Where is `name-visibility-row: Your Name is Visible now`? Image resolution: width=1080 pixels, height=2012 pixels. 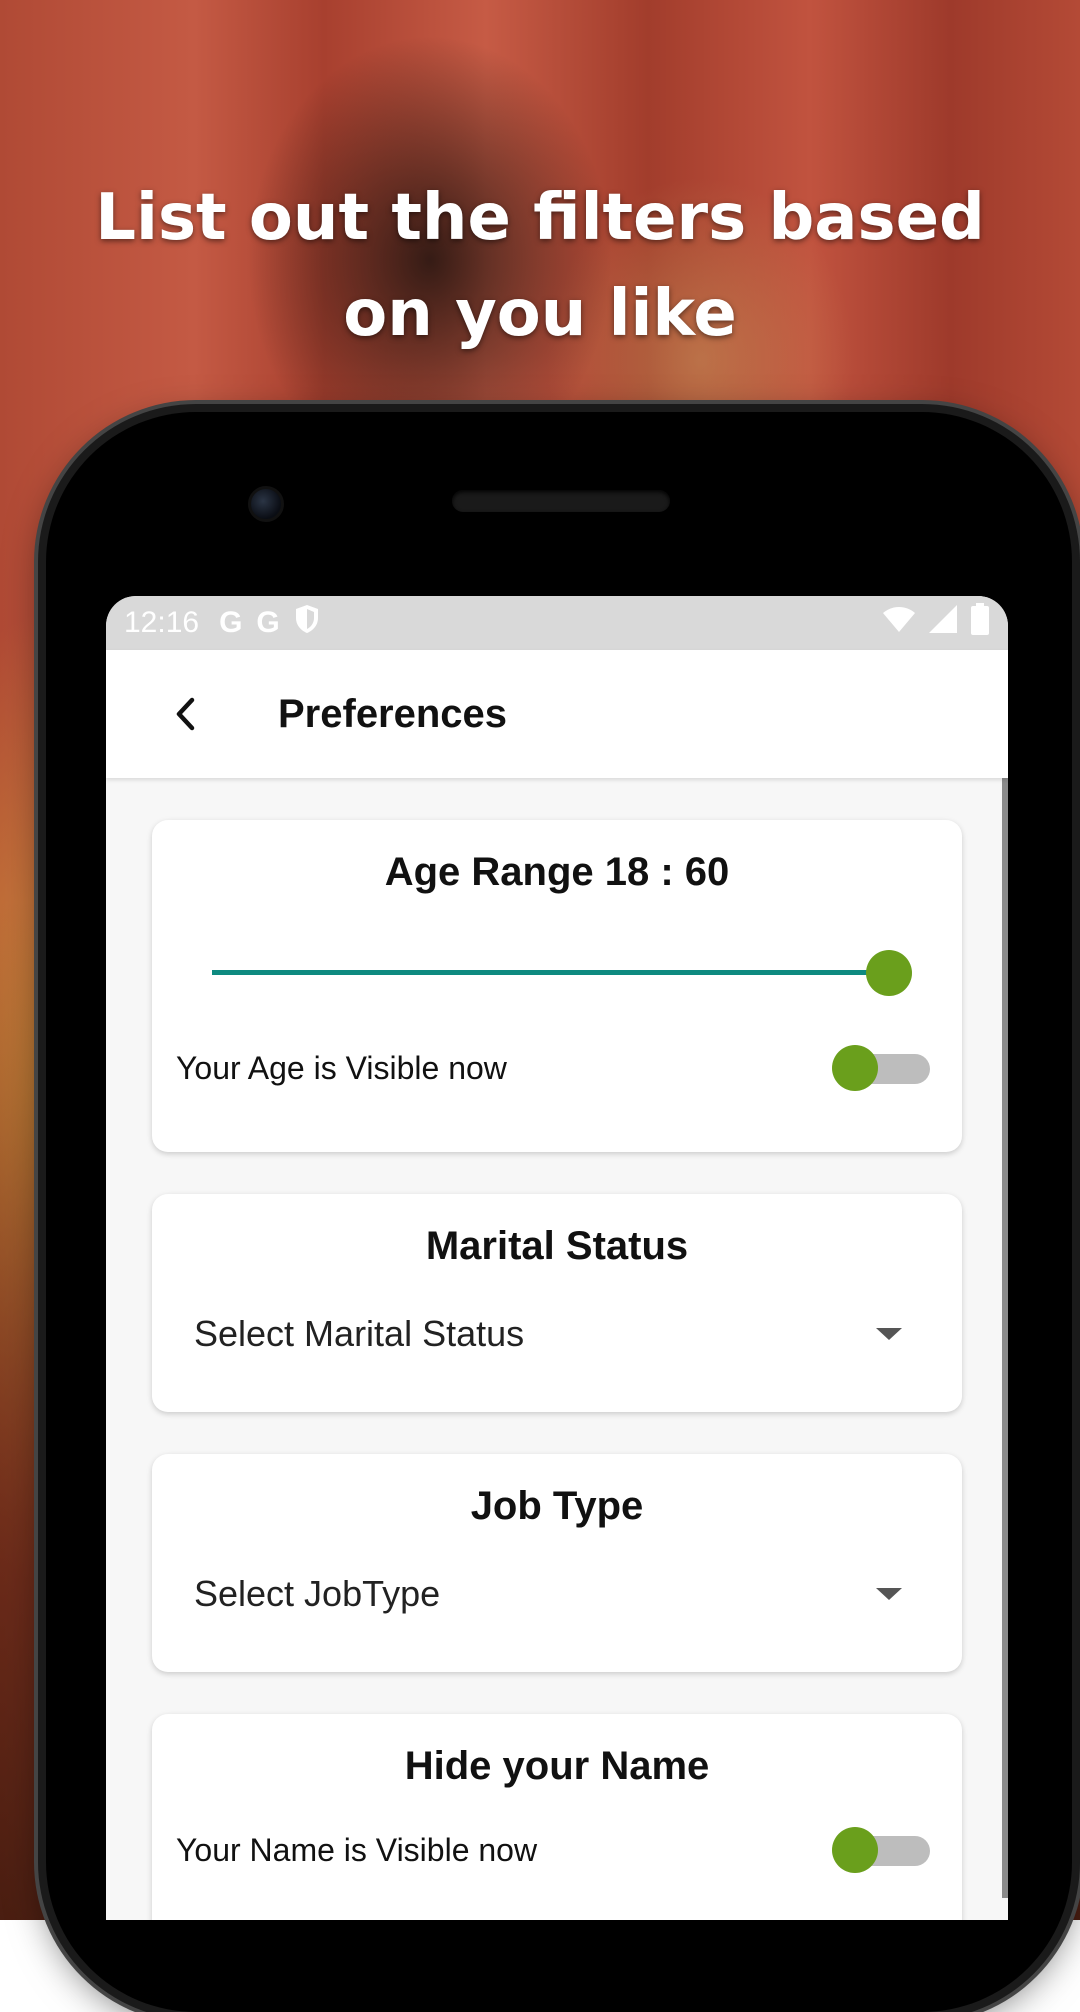
name-visibility-row: Your Name is Visible now is located at coordinates (553, 1850).